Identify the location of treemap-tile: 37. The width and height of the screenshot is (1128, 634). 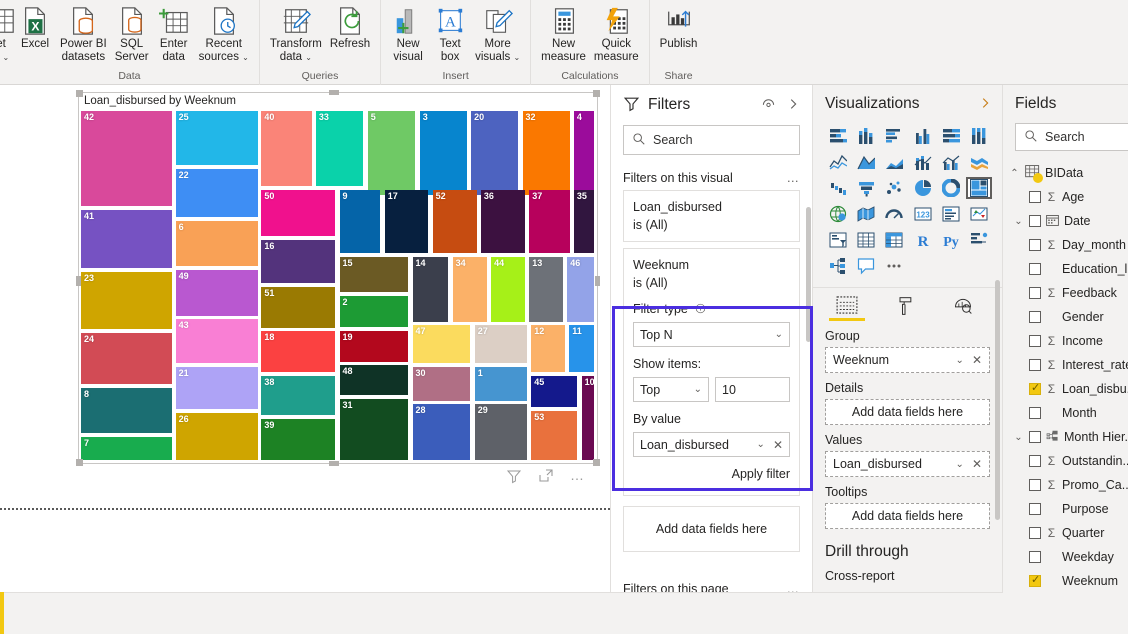
(549, 221).